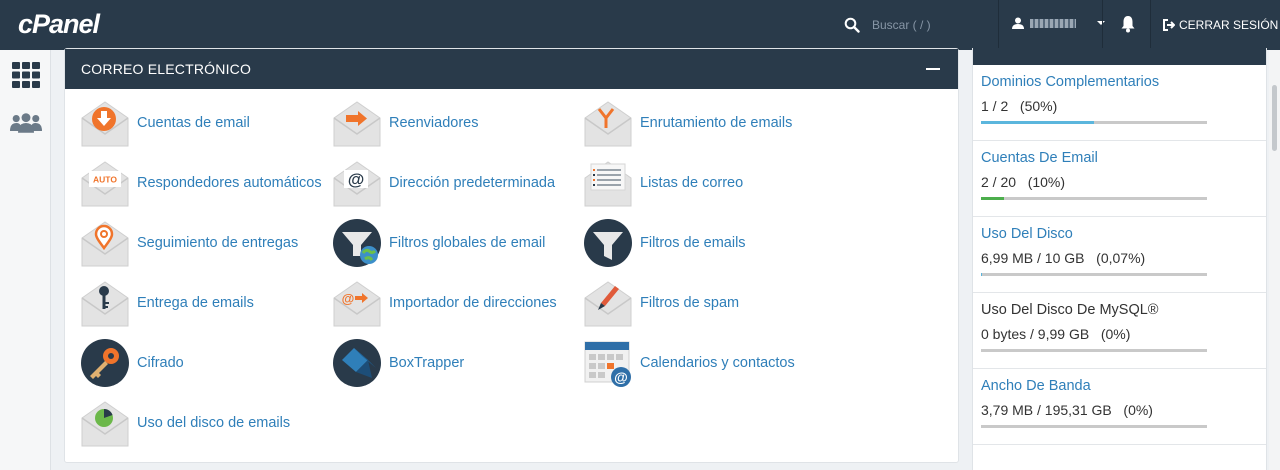 The height and width of the screenshot is (470, 1280). I want to click on tool-label: Seguimiento de entregas, so click(218, 243).